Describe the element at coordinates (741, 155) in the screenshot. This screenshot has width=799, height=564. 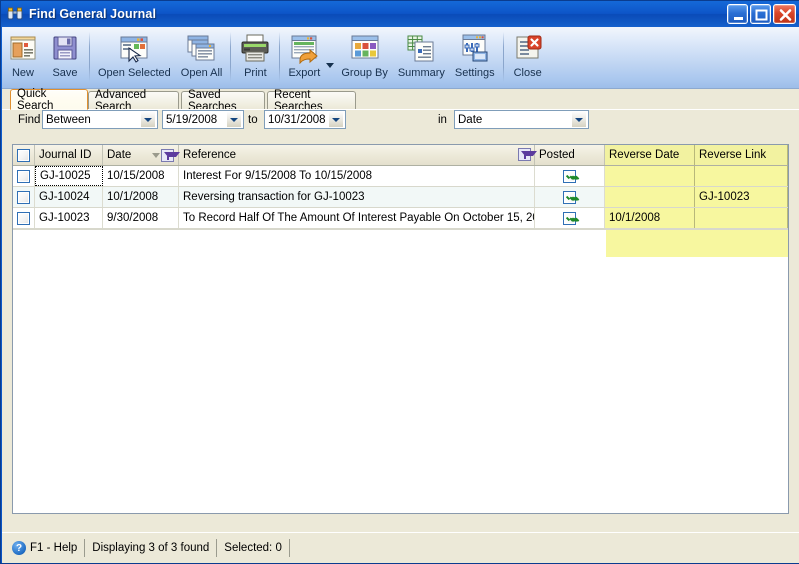
I see `grid-header-reverse-link: Reverse Link` at that location.